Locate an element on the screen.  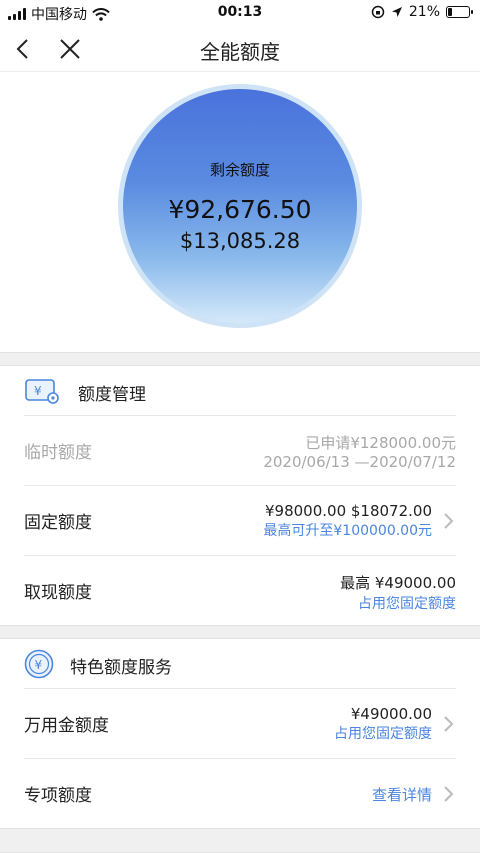
cash-quota-row: 取现额度 最高 ¥49000.00 占用您固定额度 is located at coordinates (240, 590).